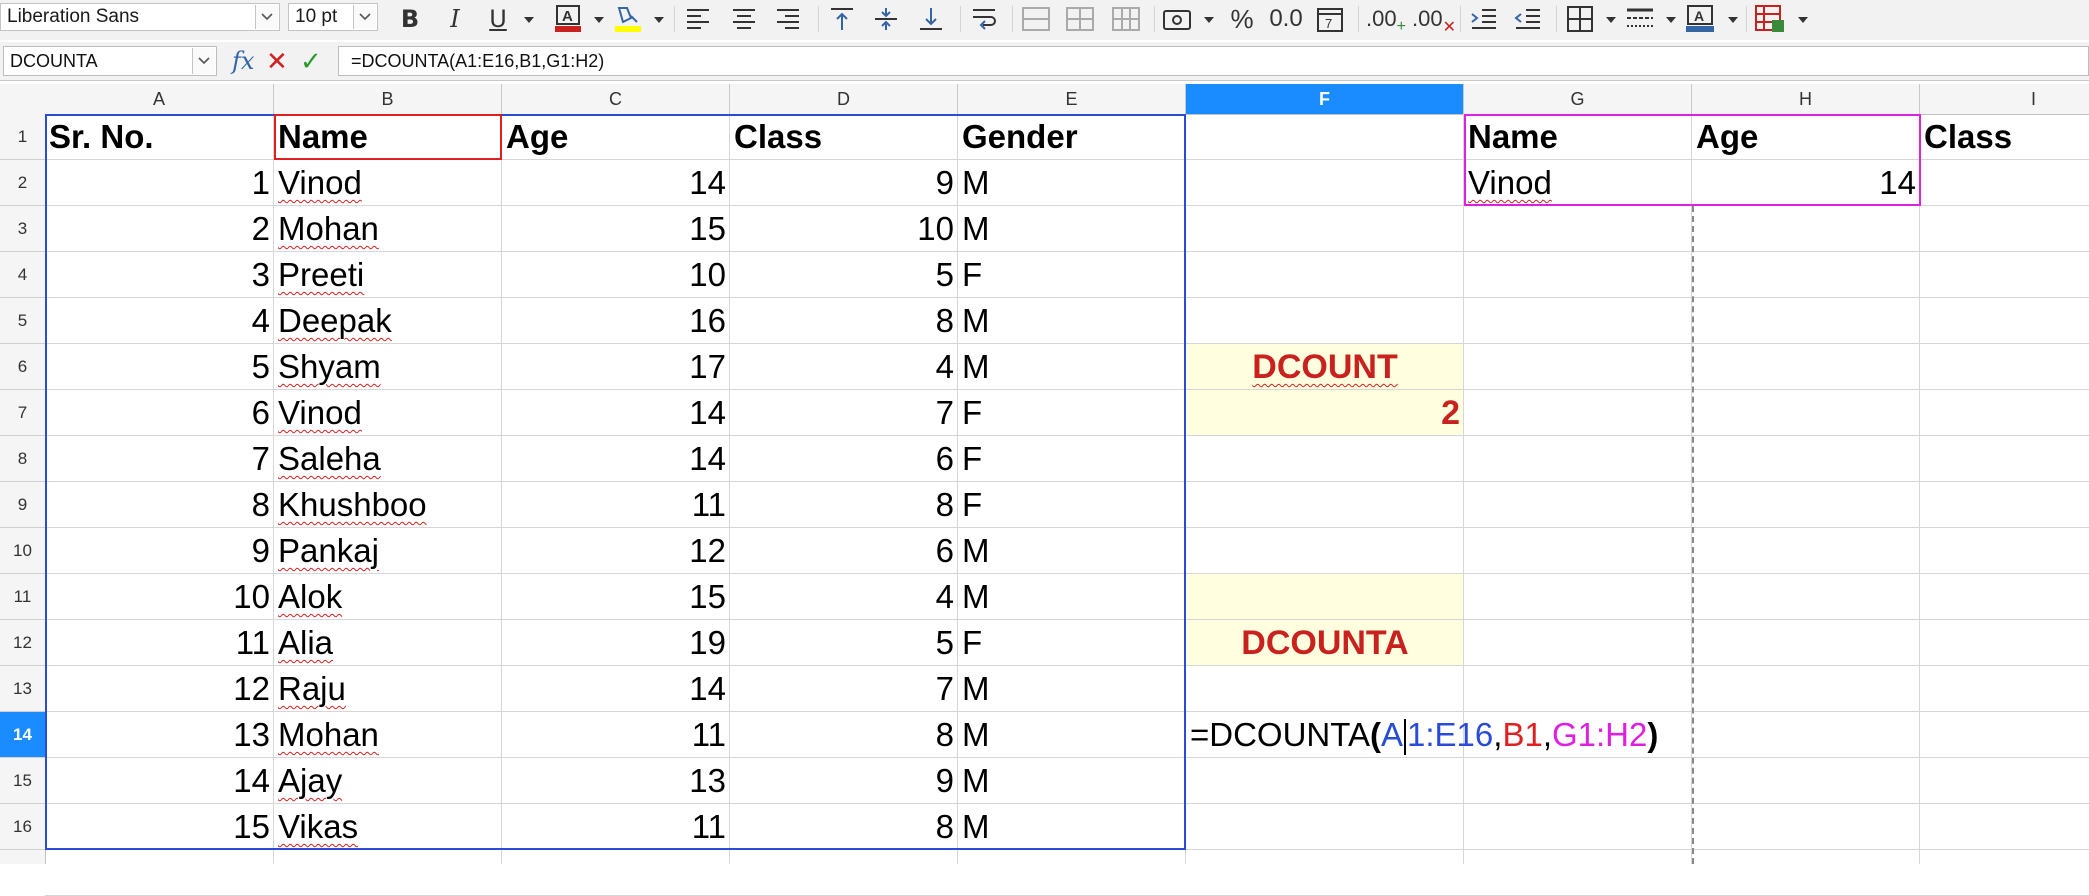  What do you see at coordinates (22, 735) in the screenshot?
I see `row-header-14: 14` at bounding box center [22, 735].